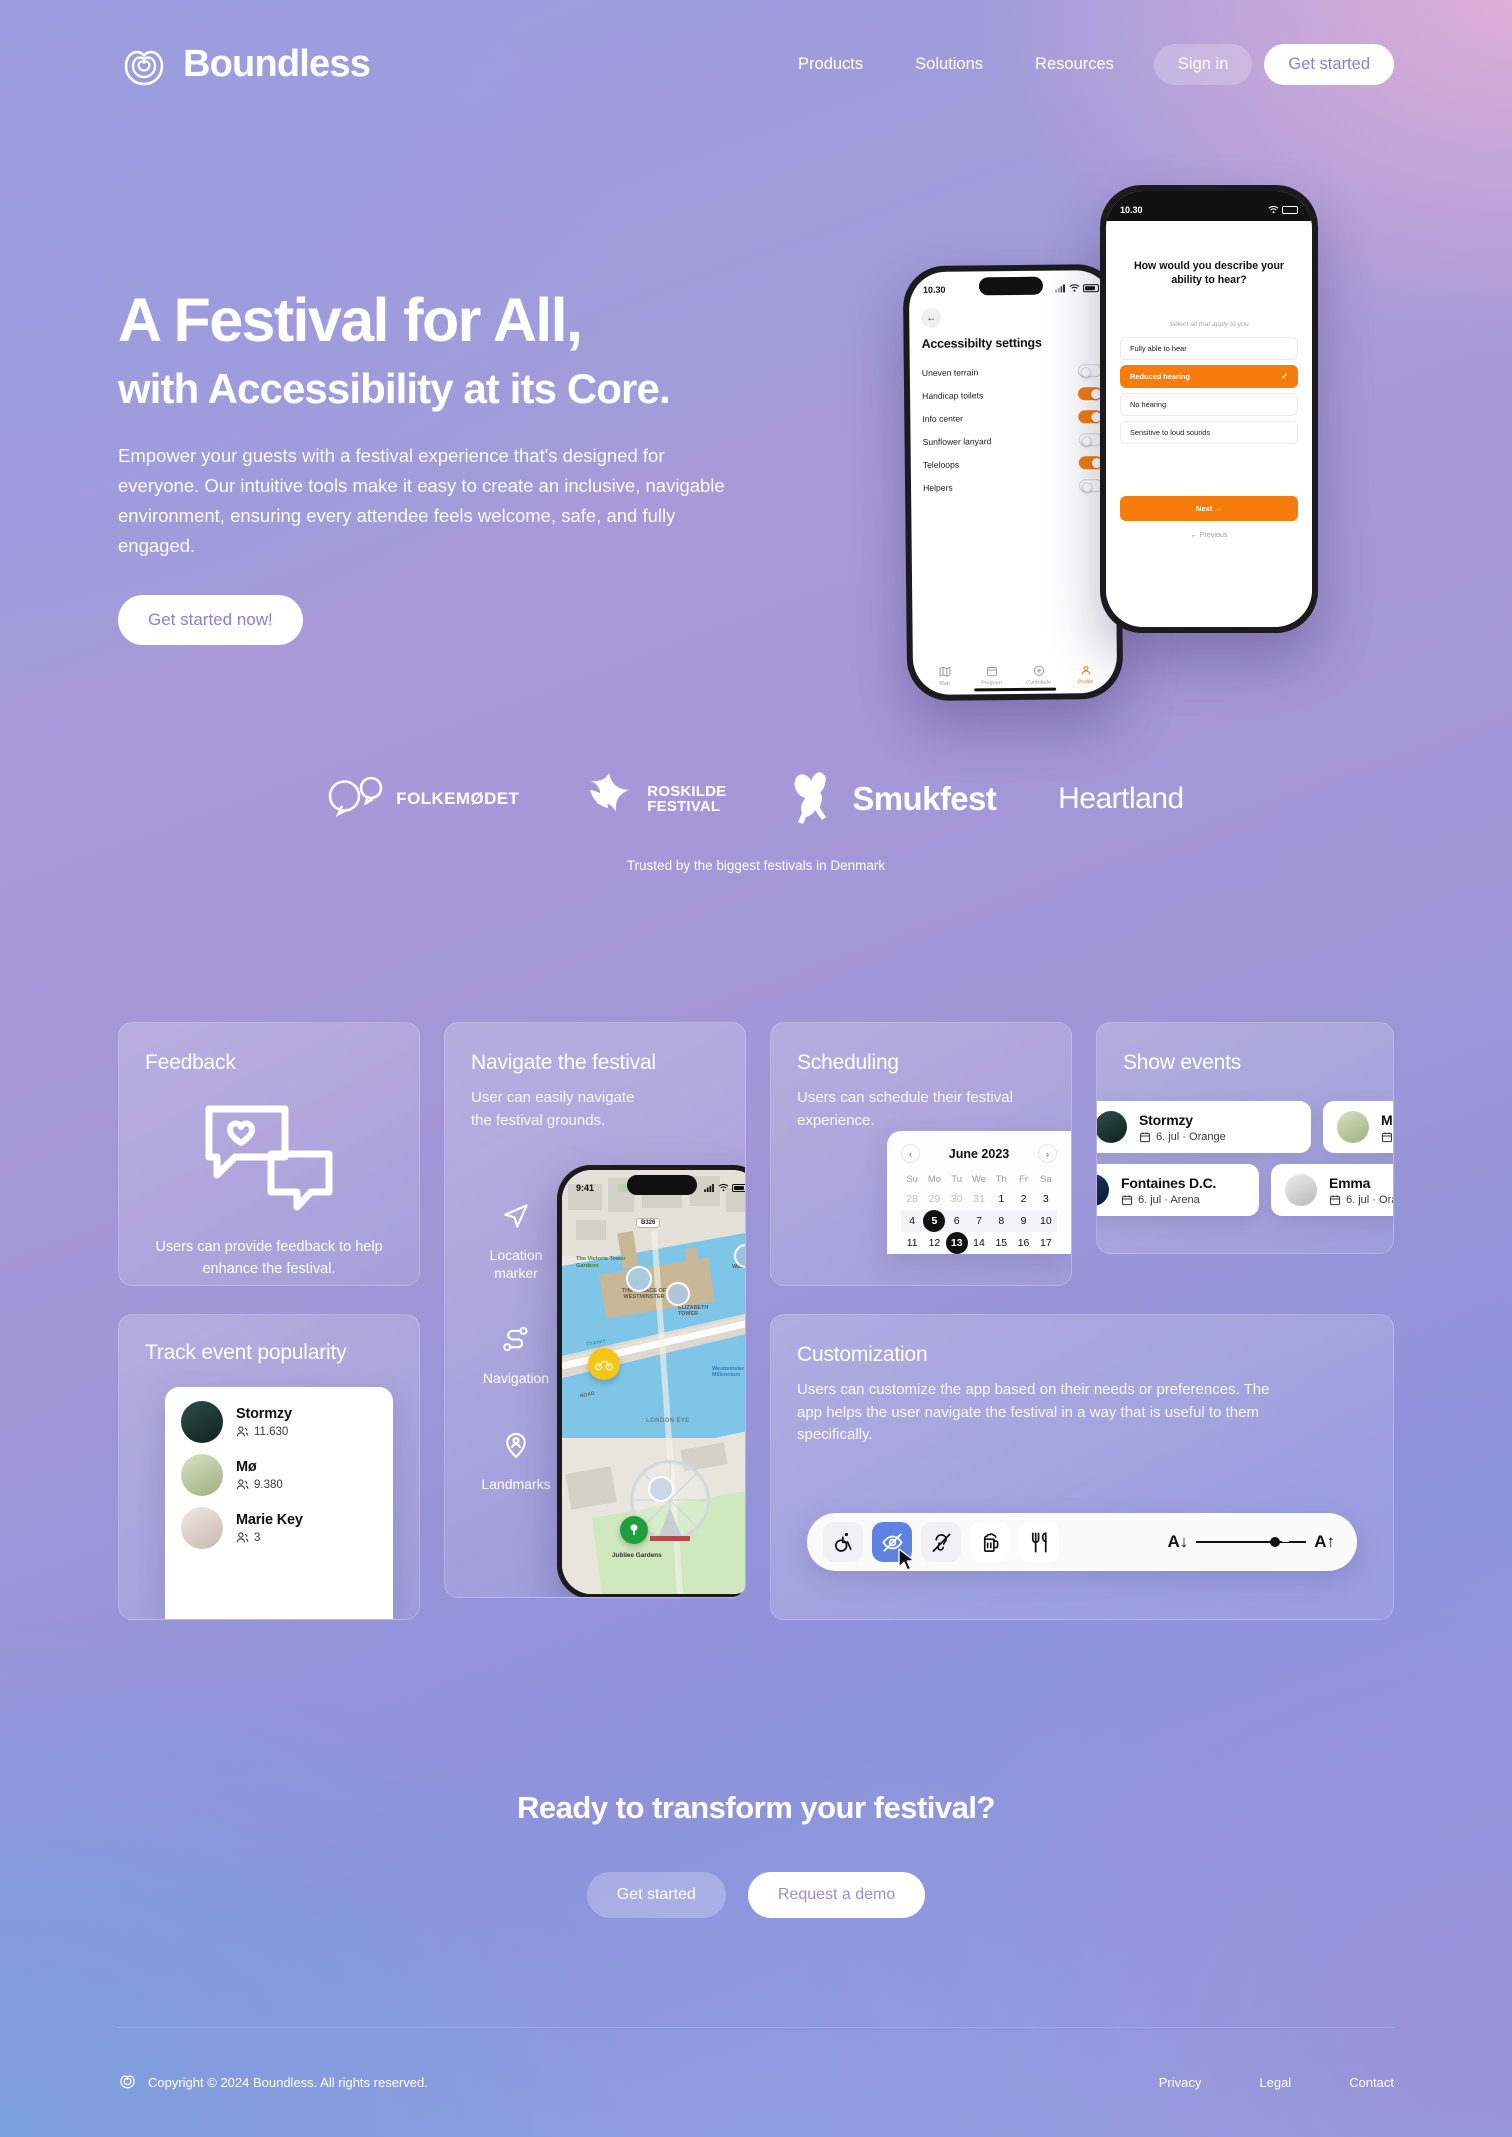  What do you see at coordinates (1023, 1221) in the screenshot?
I see `calendar-day: 9` at bounding box center [1023, 1221].